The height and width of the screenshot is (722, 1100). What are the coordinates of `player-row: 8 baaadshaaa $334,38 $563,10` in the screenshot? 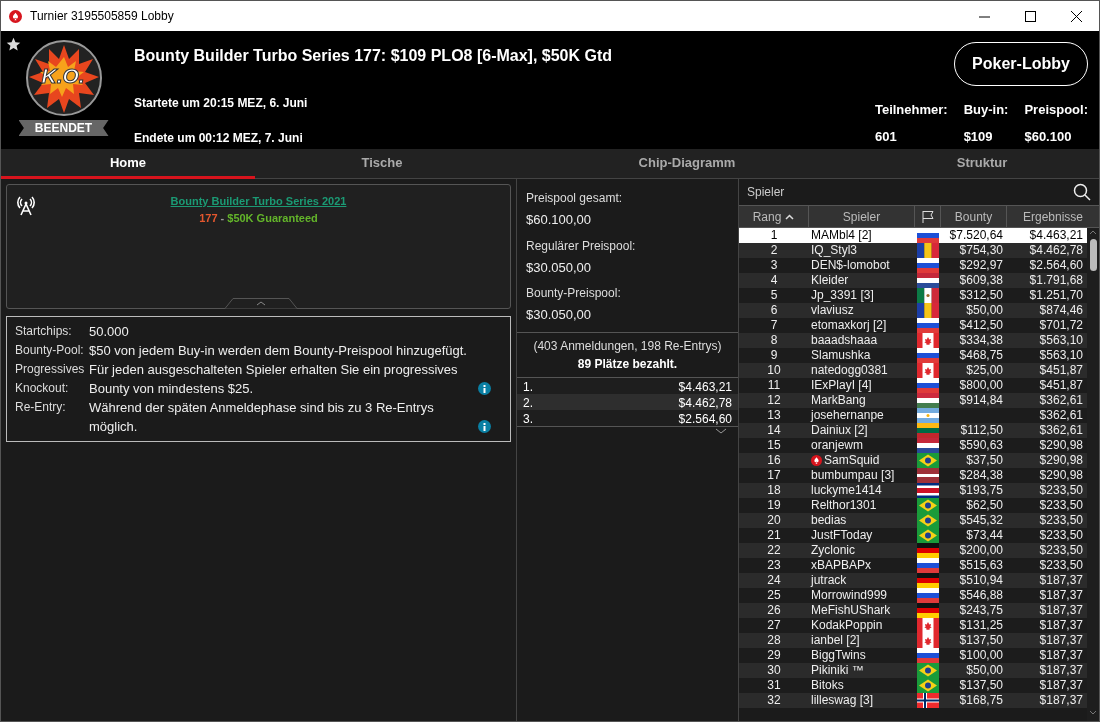 It's located at (913, 340).